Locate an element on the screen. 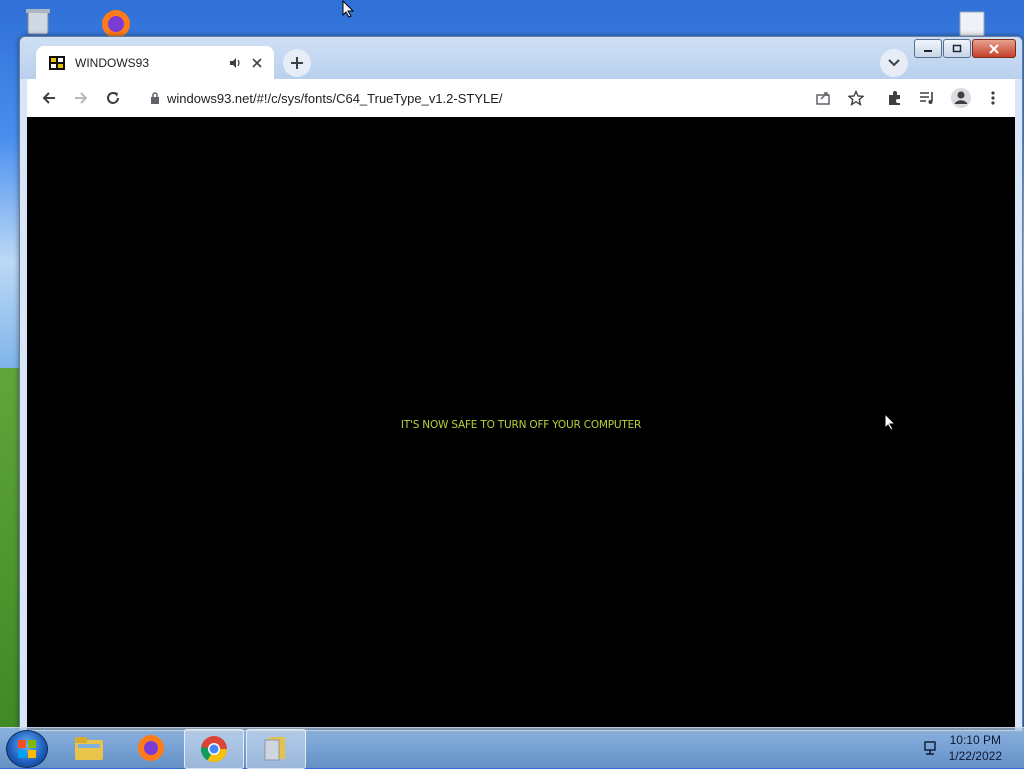  chrome-icon is located at coordinates (214, 749).